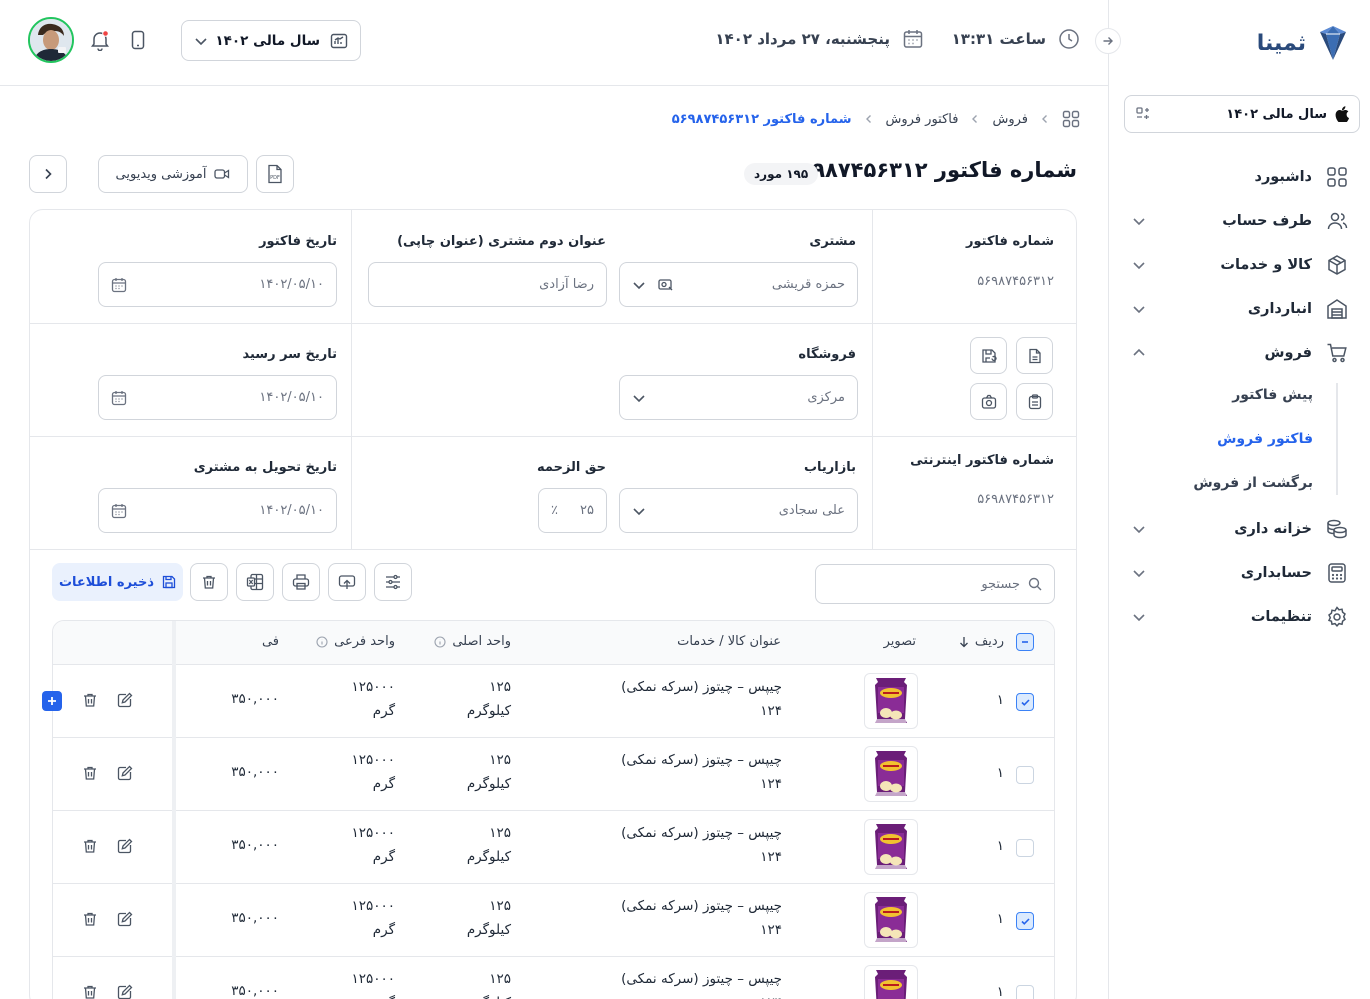 The height and width of the screenshot is (999, 1370). I want to click on sidebar-subitem-sales-invoice: فاکتور فروش, so click(1265, 439).